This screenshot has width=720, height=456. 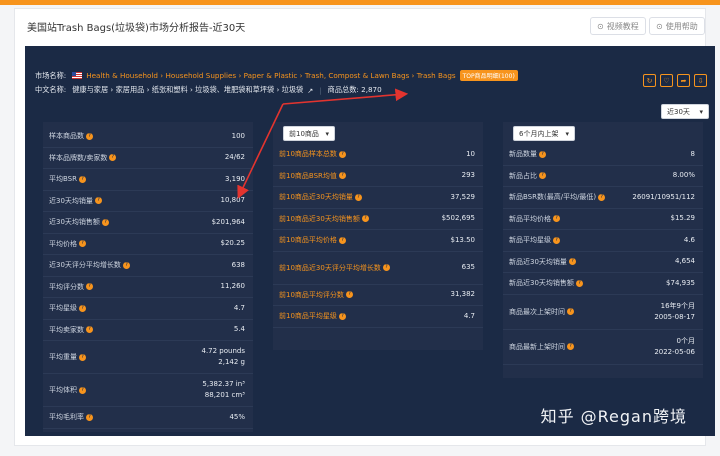 What do you see at coordinates (323, 143) in the screenshot?
I see `annotation-arrows` at bounding box center [323, 143].